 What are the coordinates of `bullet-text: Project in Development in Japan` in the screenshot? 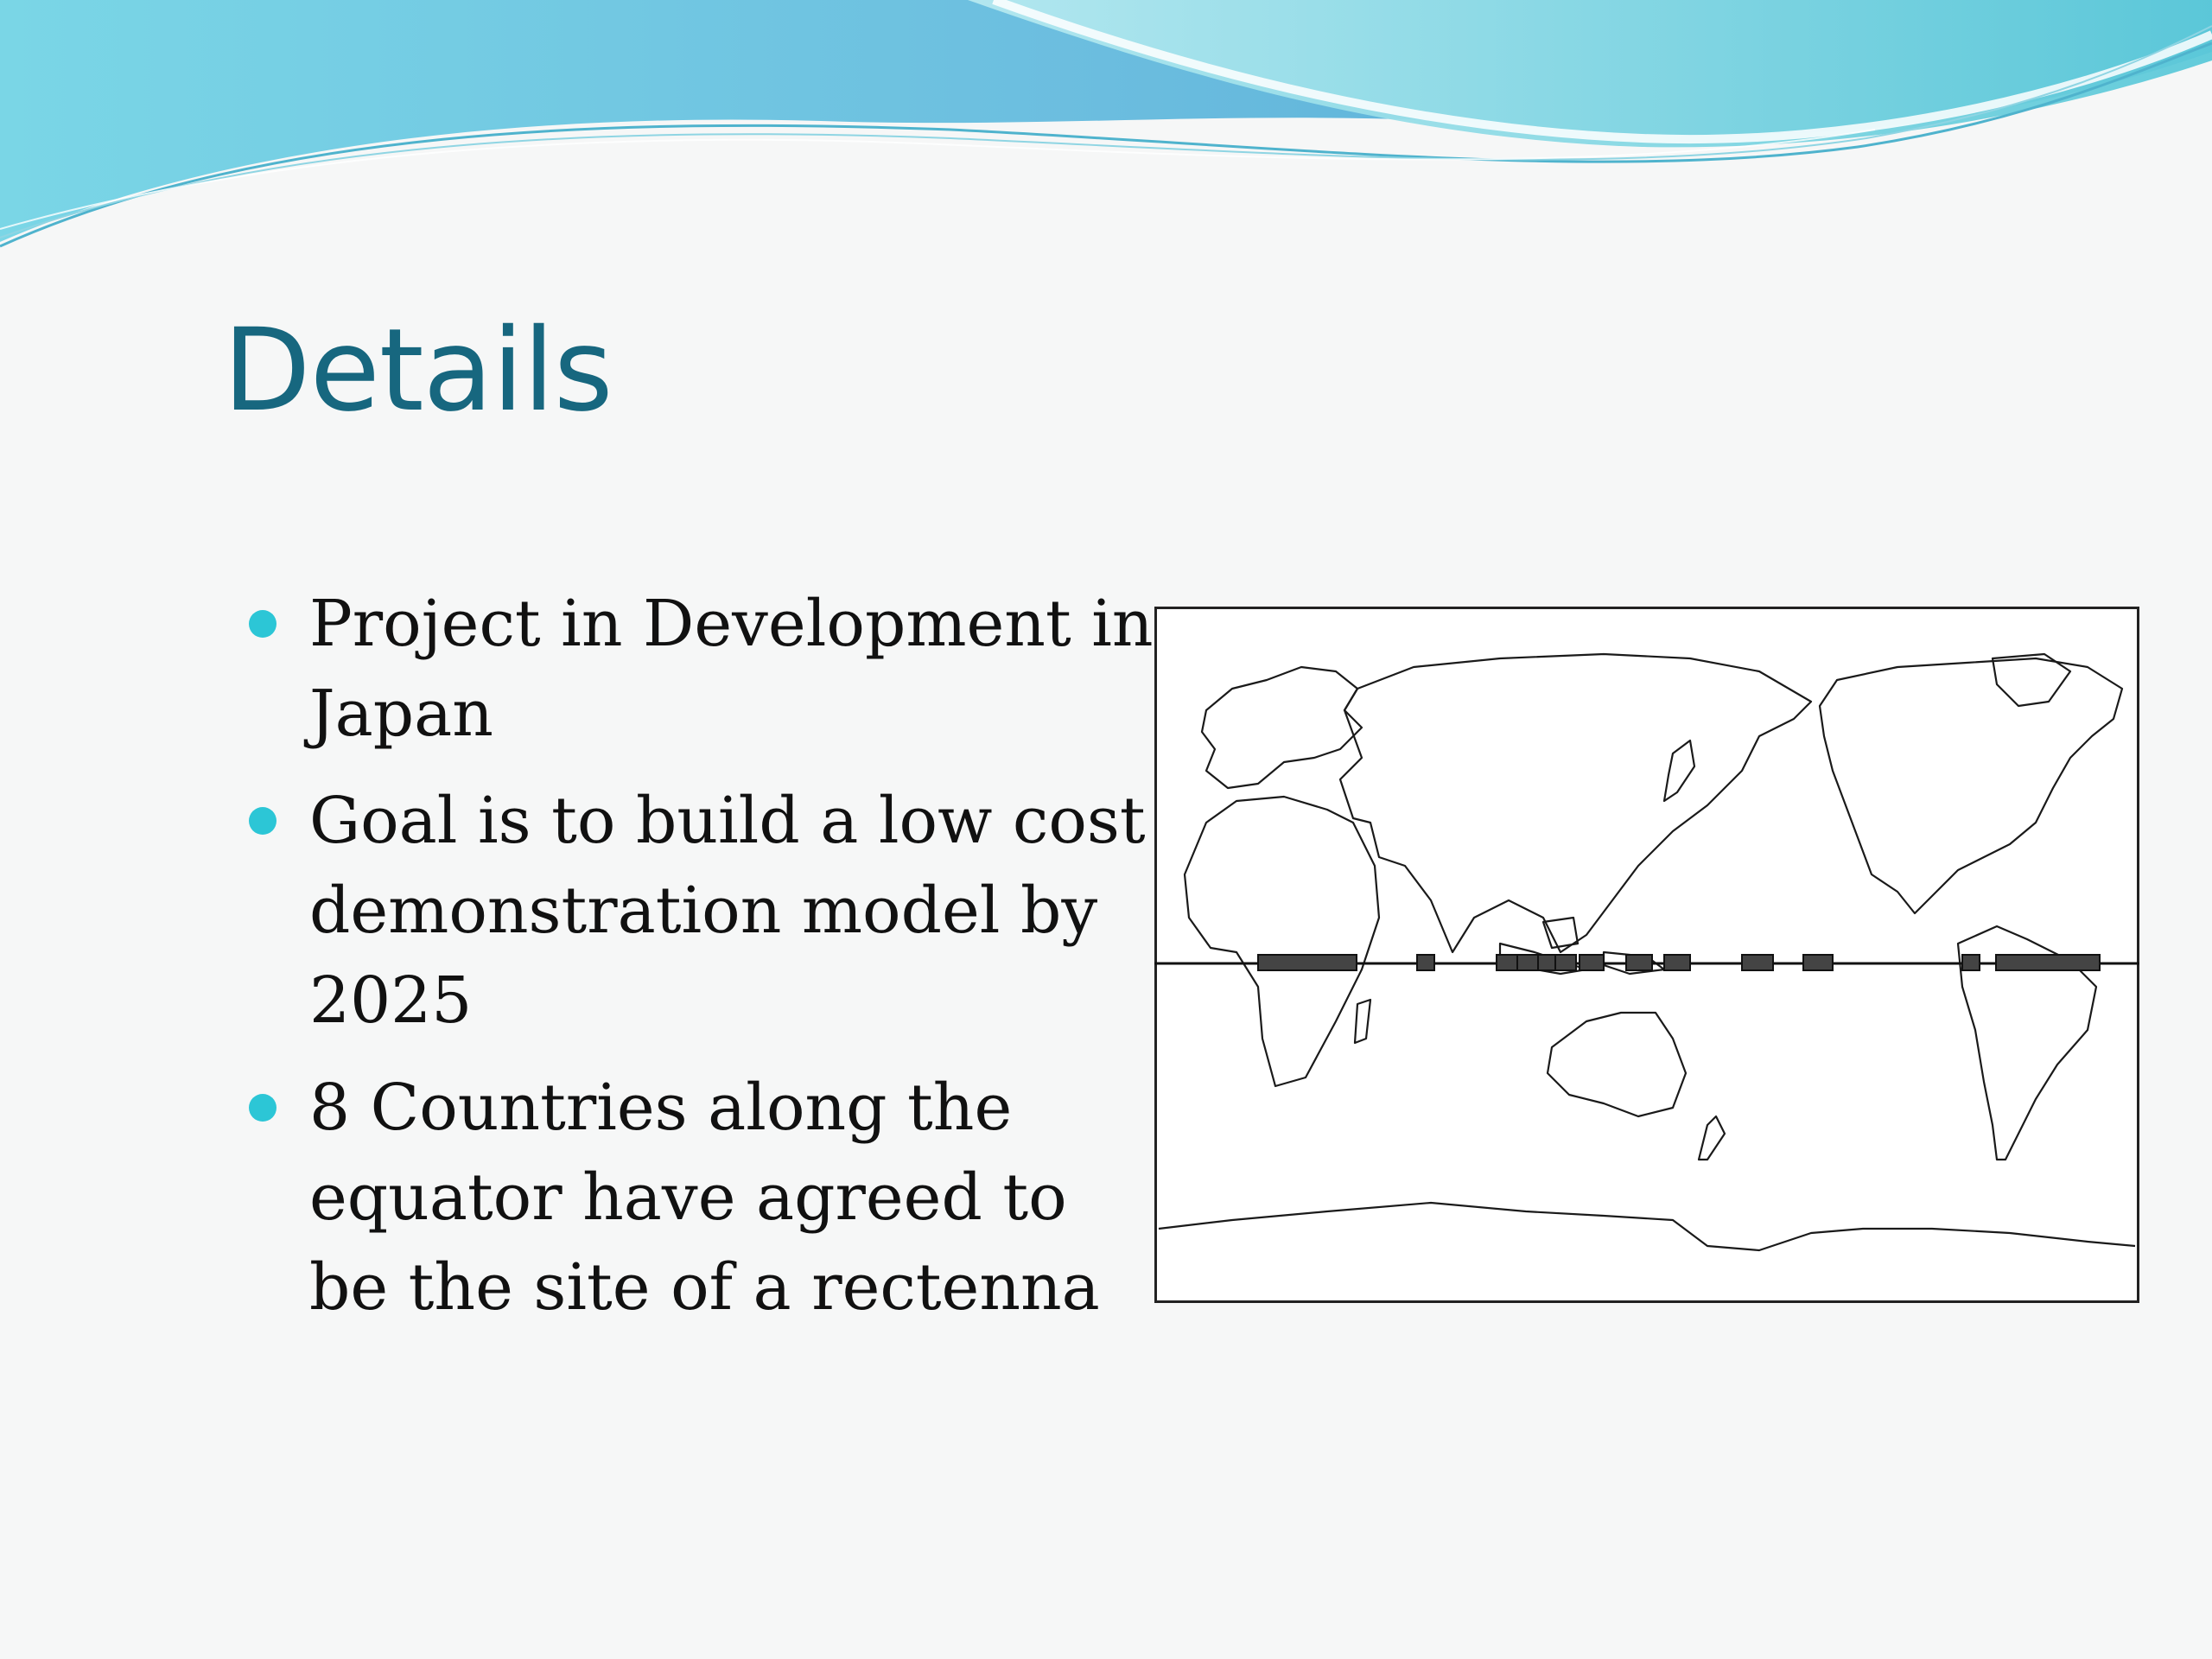 It's located at (731, 669).